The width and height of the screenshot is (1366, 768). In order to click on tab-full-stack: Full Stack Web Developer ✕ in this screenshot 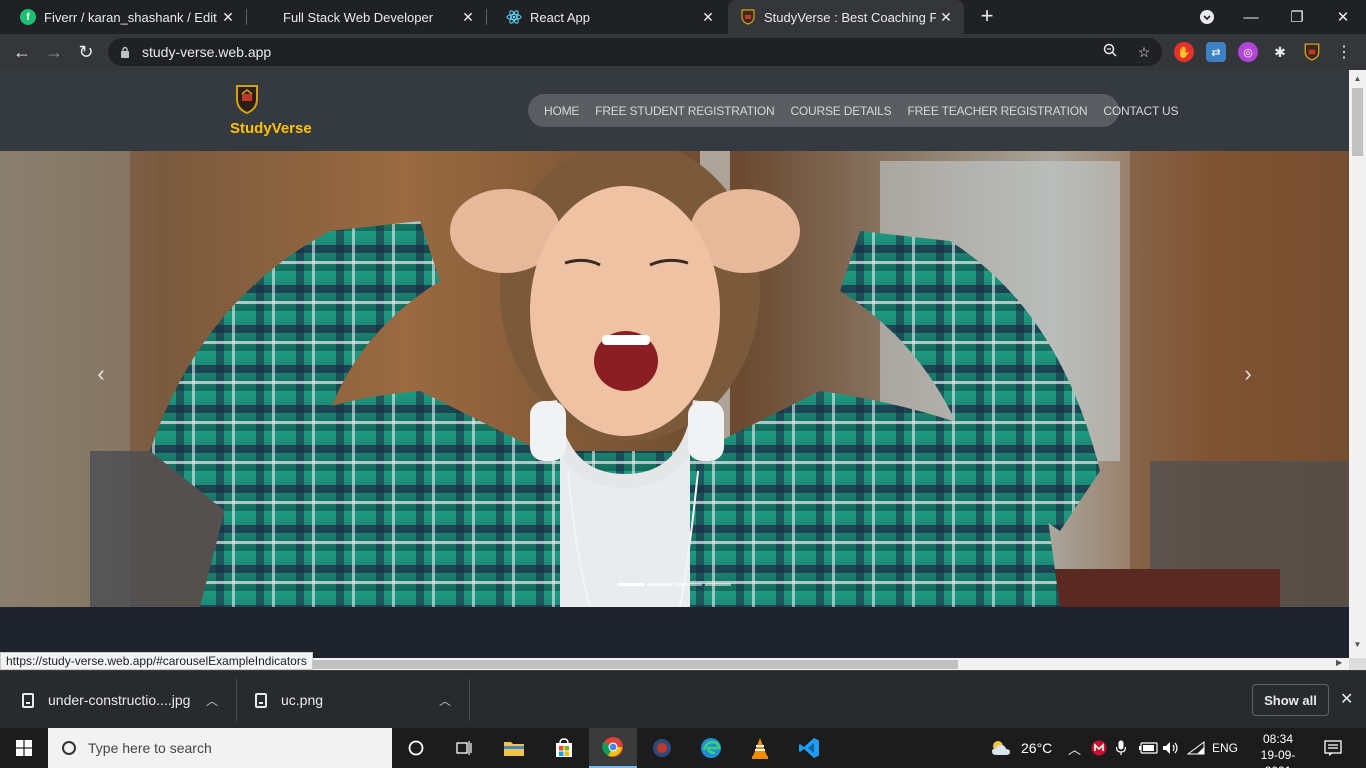, I will do `click(366, 17)`.